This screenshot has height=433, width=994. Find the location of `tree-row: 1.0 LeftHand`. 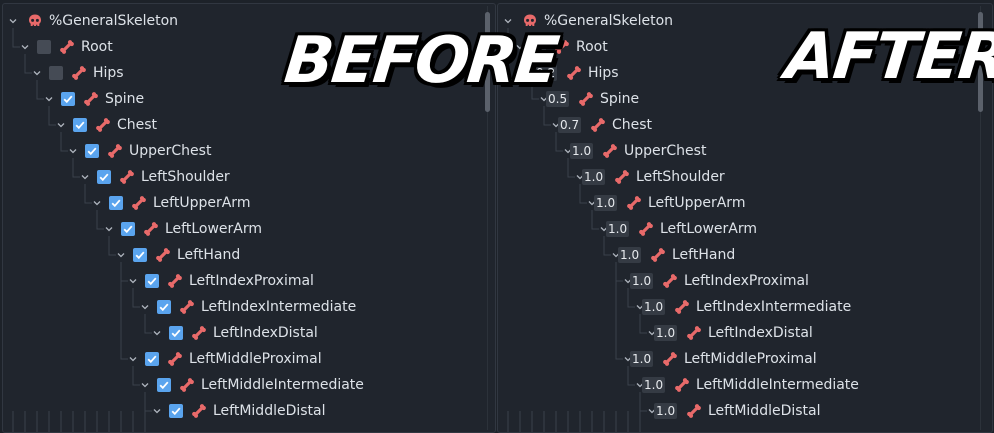

tree-row: 1.0 LeftHand is located at coordinates (739, 255).